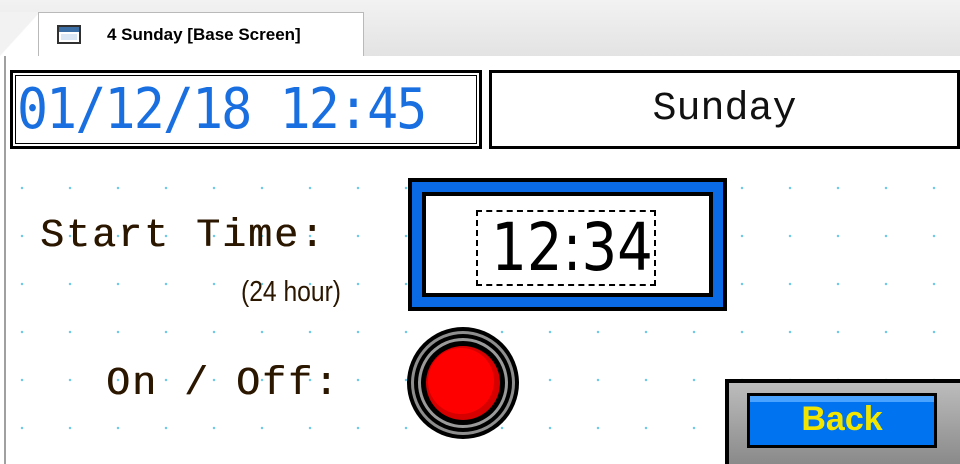 The image size is (960, 464). Describe the element at coordinates (572, 247) in the screenshot. I see `start-time-value: 12:34` at that location.